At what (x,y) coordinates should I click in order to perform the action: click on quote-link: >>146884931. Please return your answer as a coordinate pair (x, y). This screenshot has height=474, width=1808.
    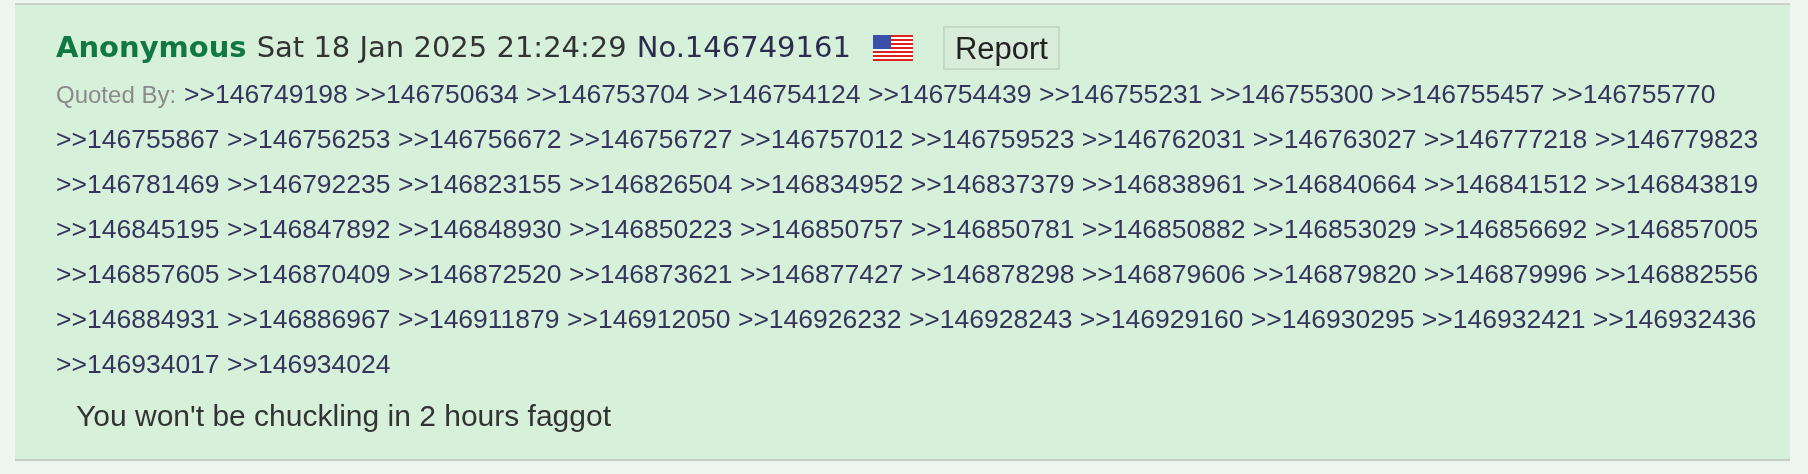
    Looking at the image, I should click on (138, 319).